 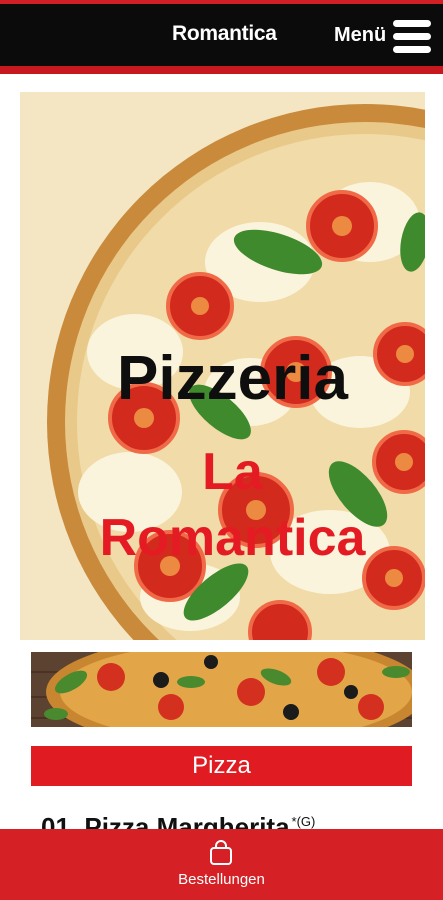 What do you see at coordinates (360, 35) in the screenshot?
I see `menu-label: Menü` at bounding box center [360, 35].